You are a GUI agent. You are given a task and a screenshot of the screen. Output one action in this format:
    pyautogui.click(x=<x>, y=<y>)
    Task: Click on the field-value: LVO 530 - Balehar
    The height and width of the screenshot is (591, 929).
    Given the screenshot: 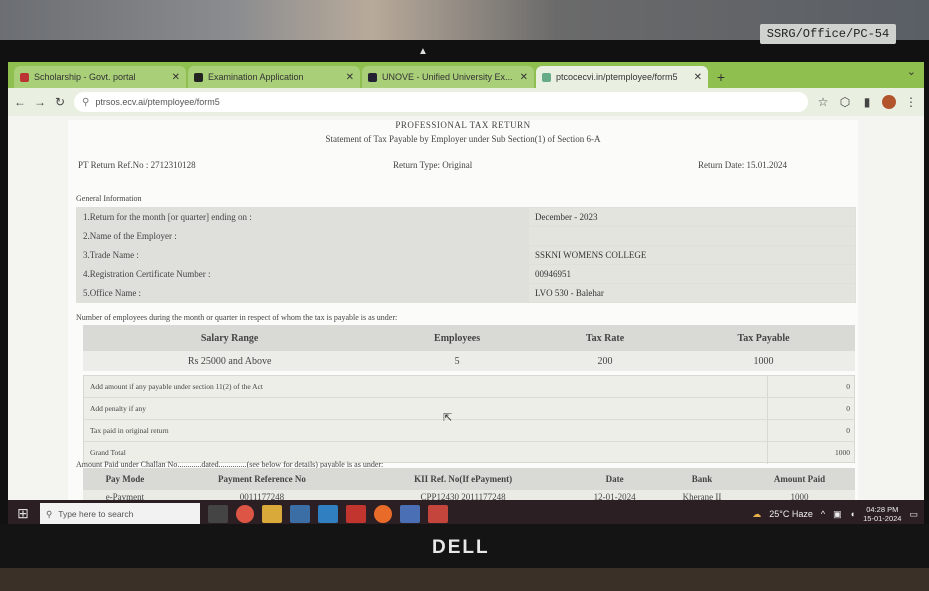 What is the action you would take?
    pyautogui.click(x=692, y=293)
    